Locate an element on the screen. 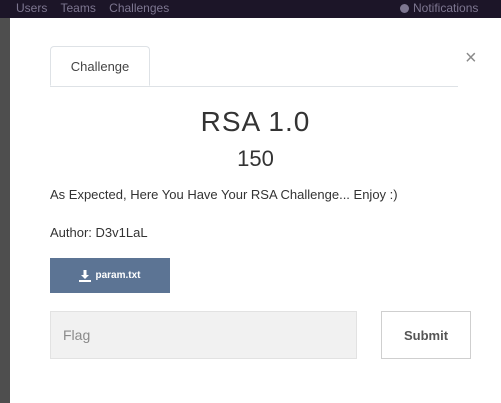  notifications-link: Notifications is located at coordinates (439, 8).